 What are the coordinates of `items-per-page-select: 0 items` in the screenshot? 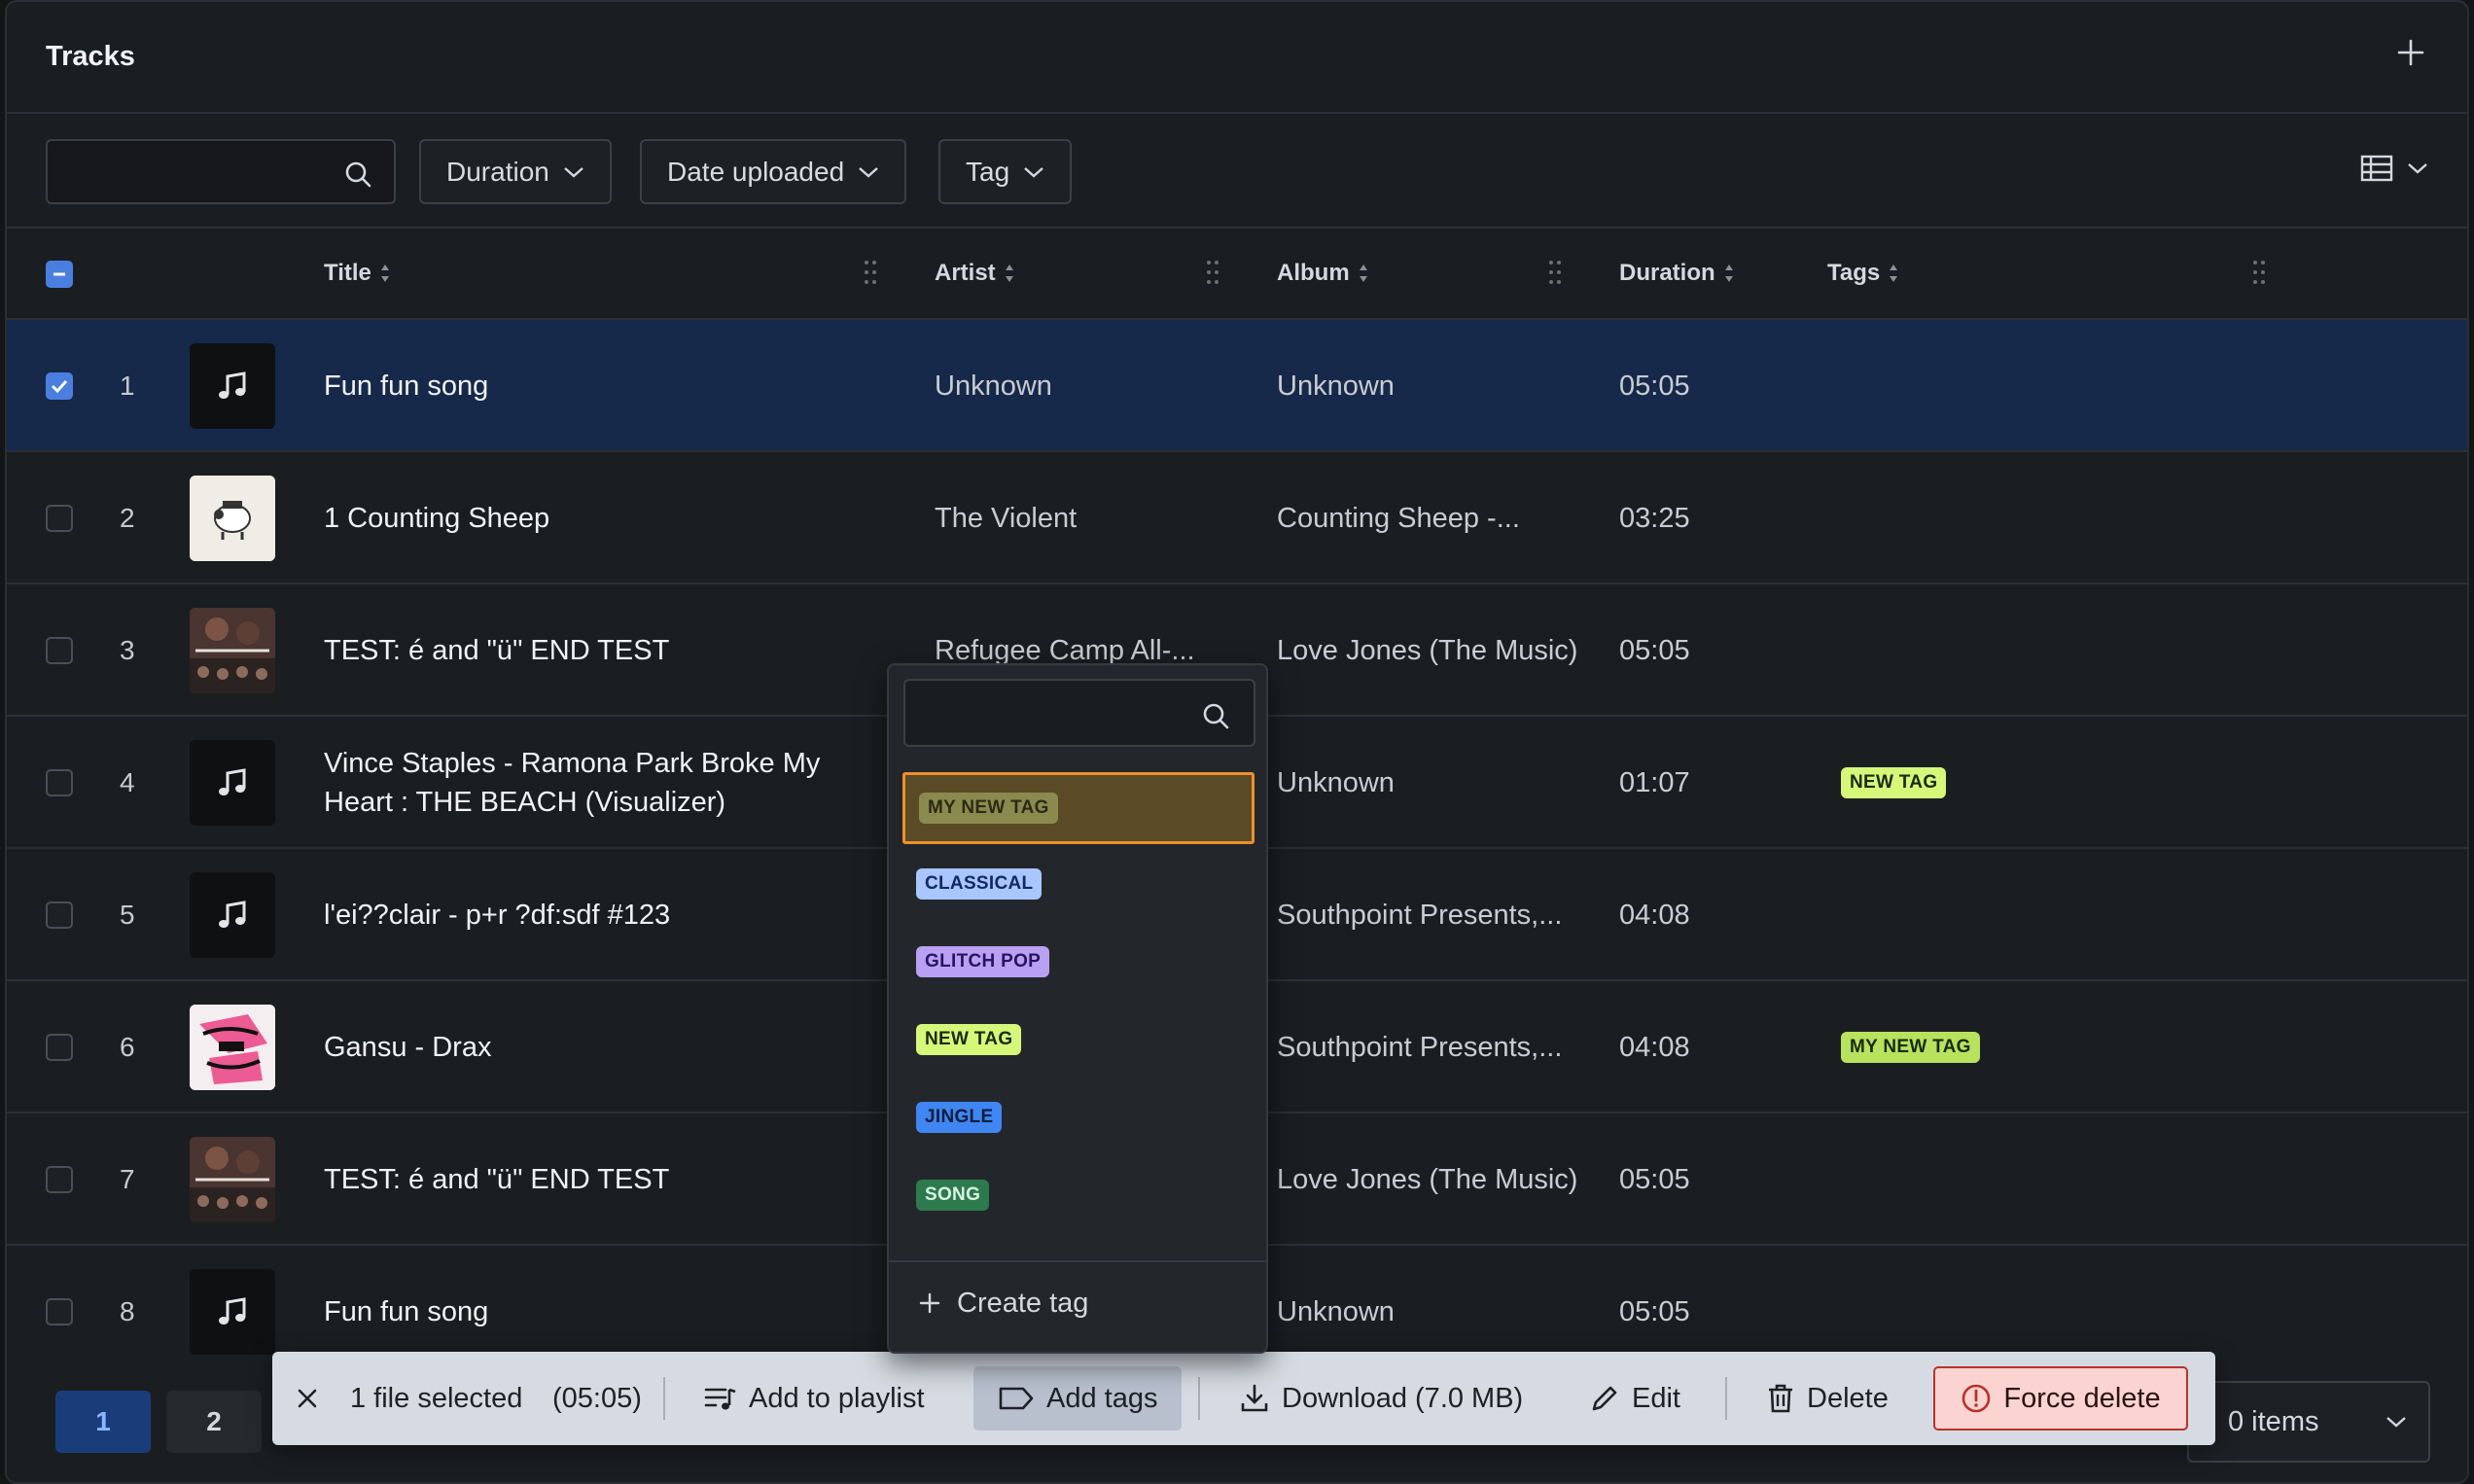 It's located at (2308, 1422).